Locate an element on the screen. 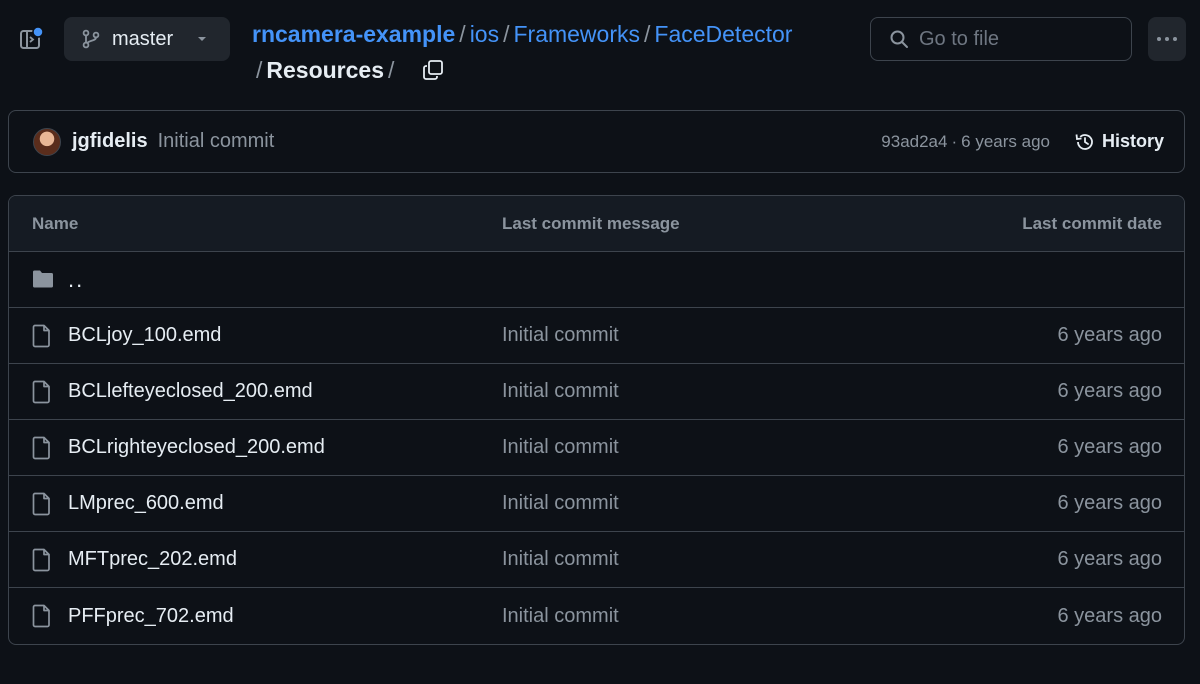 The height and width of the screenshot is (684, 1200). copy-icon is located at coordinates (433, 70).